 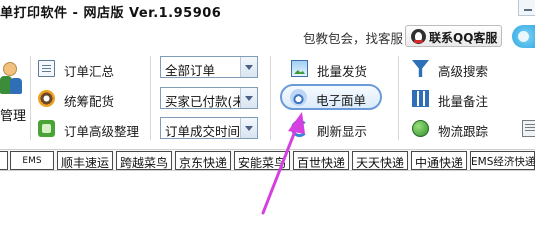 I want to click on sort-by-select: 订单成交时间,, so click(x=209, y=128).